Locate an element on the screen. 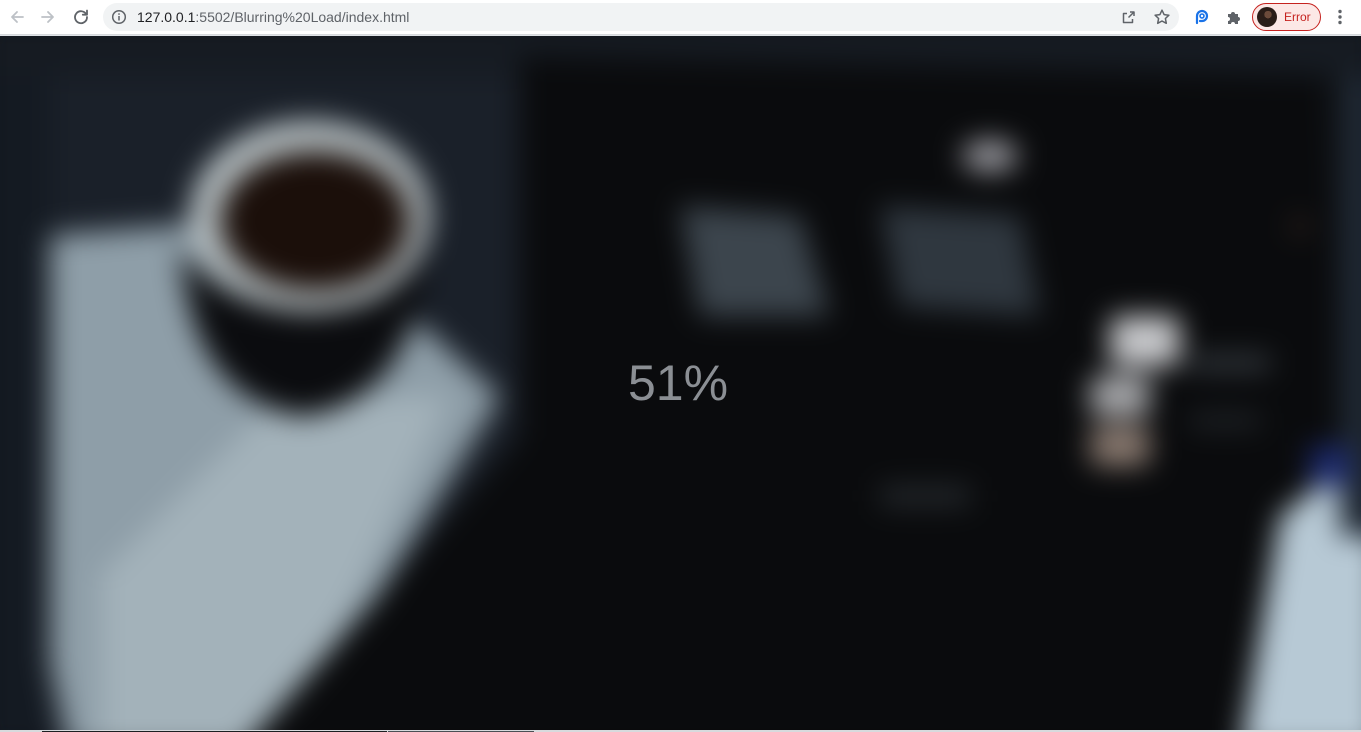 This screenshot has height=732, width=1361. star-icon is located at coordinates (1162, 17).